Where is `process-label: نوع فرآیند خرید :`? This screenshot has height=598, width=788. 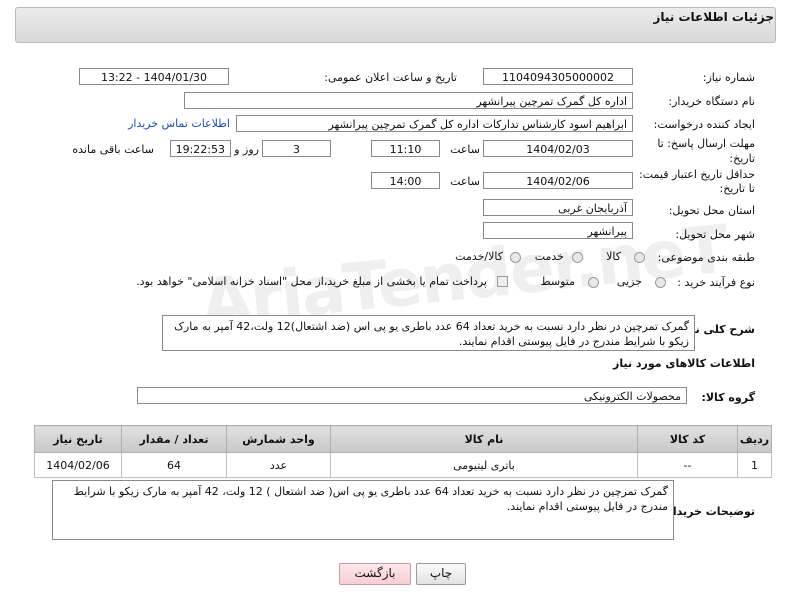
process-label: نوع فرآیند خرید : is located at coordinates (716, 282).